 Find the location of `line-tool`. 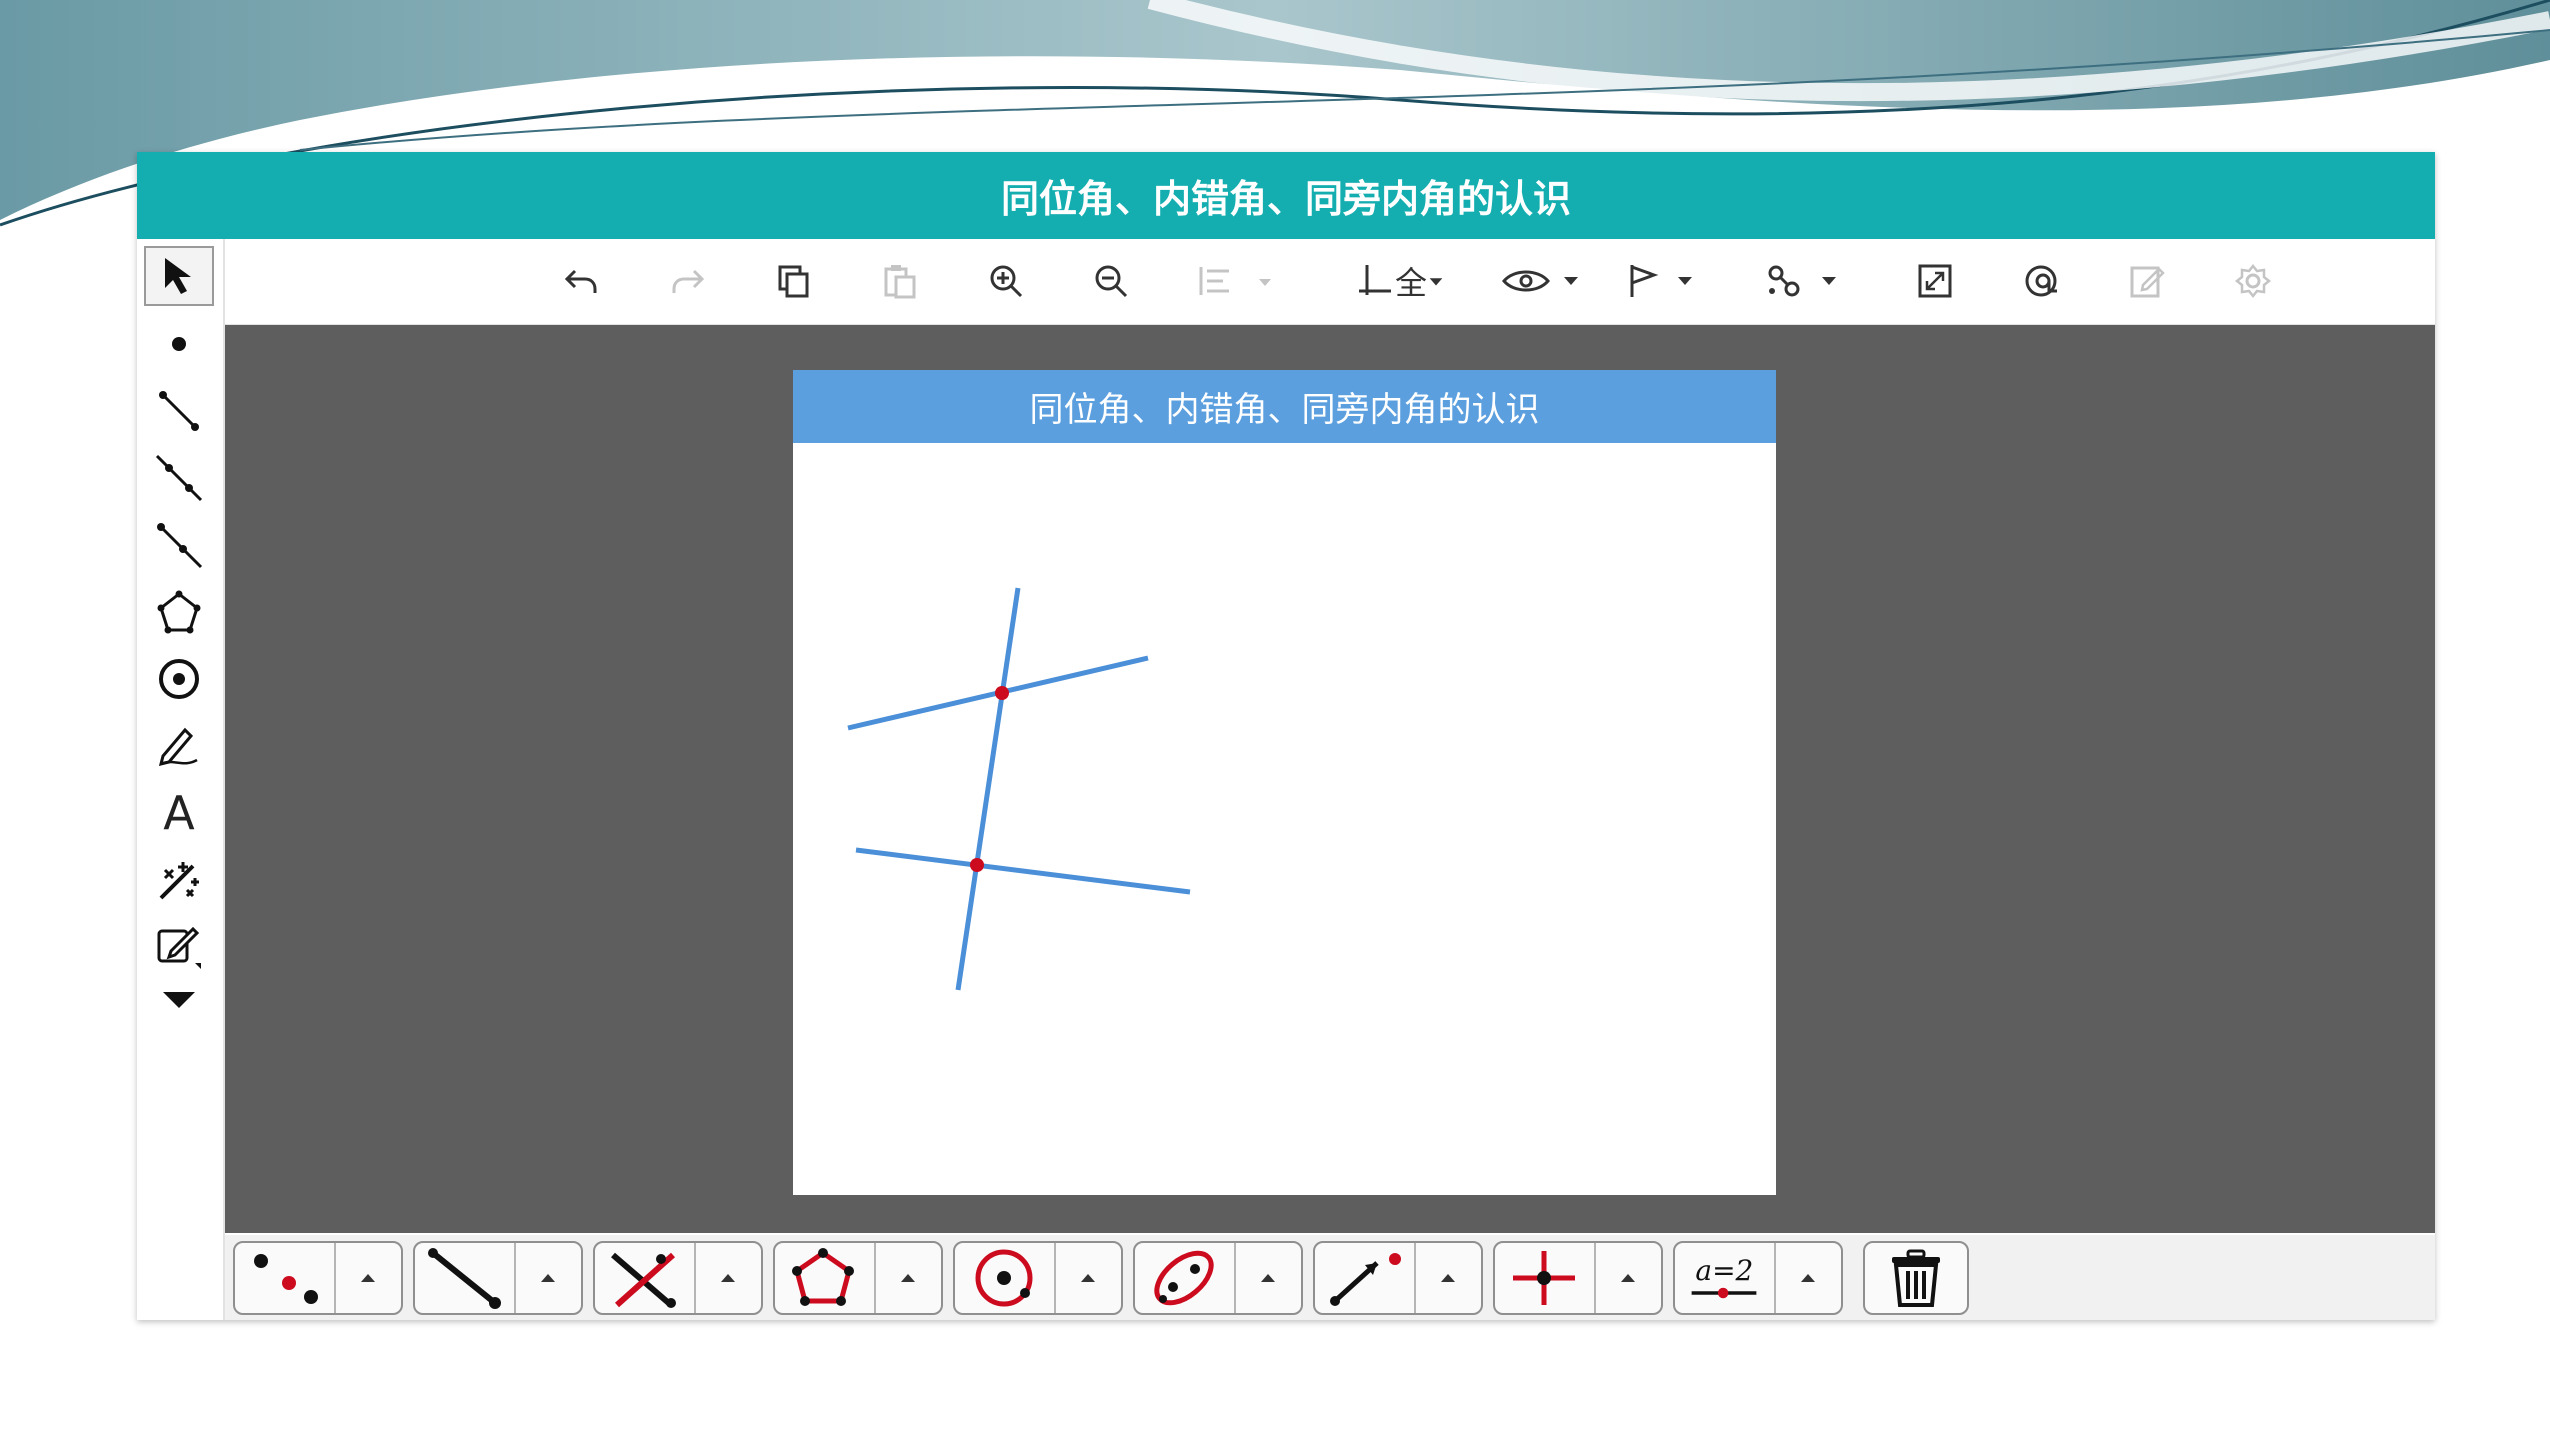

line-tool is located at coordinates (179, 478).